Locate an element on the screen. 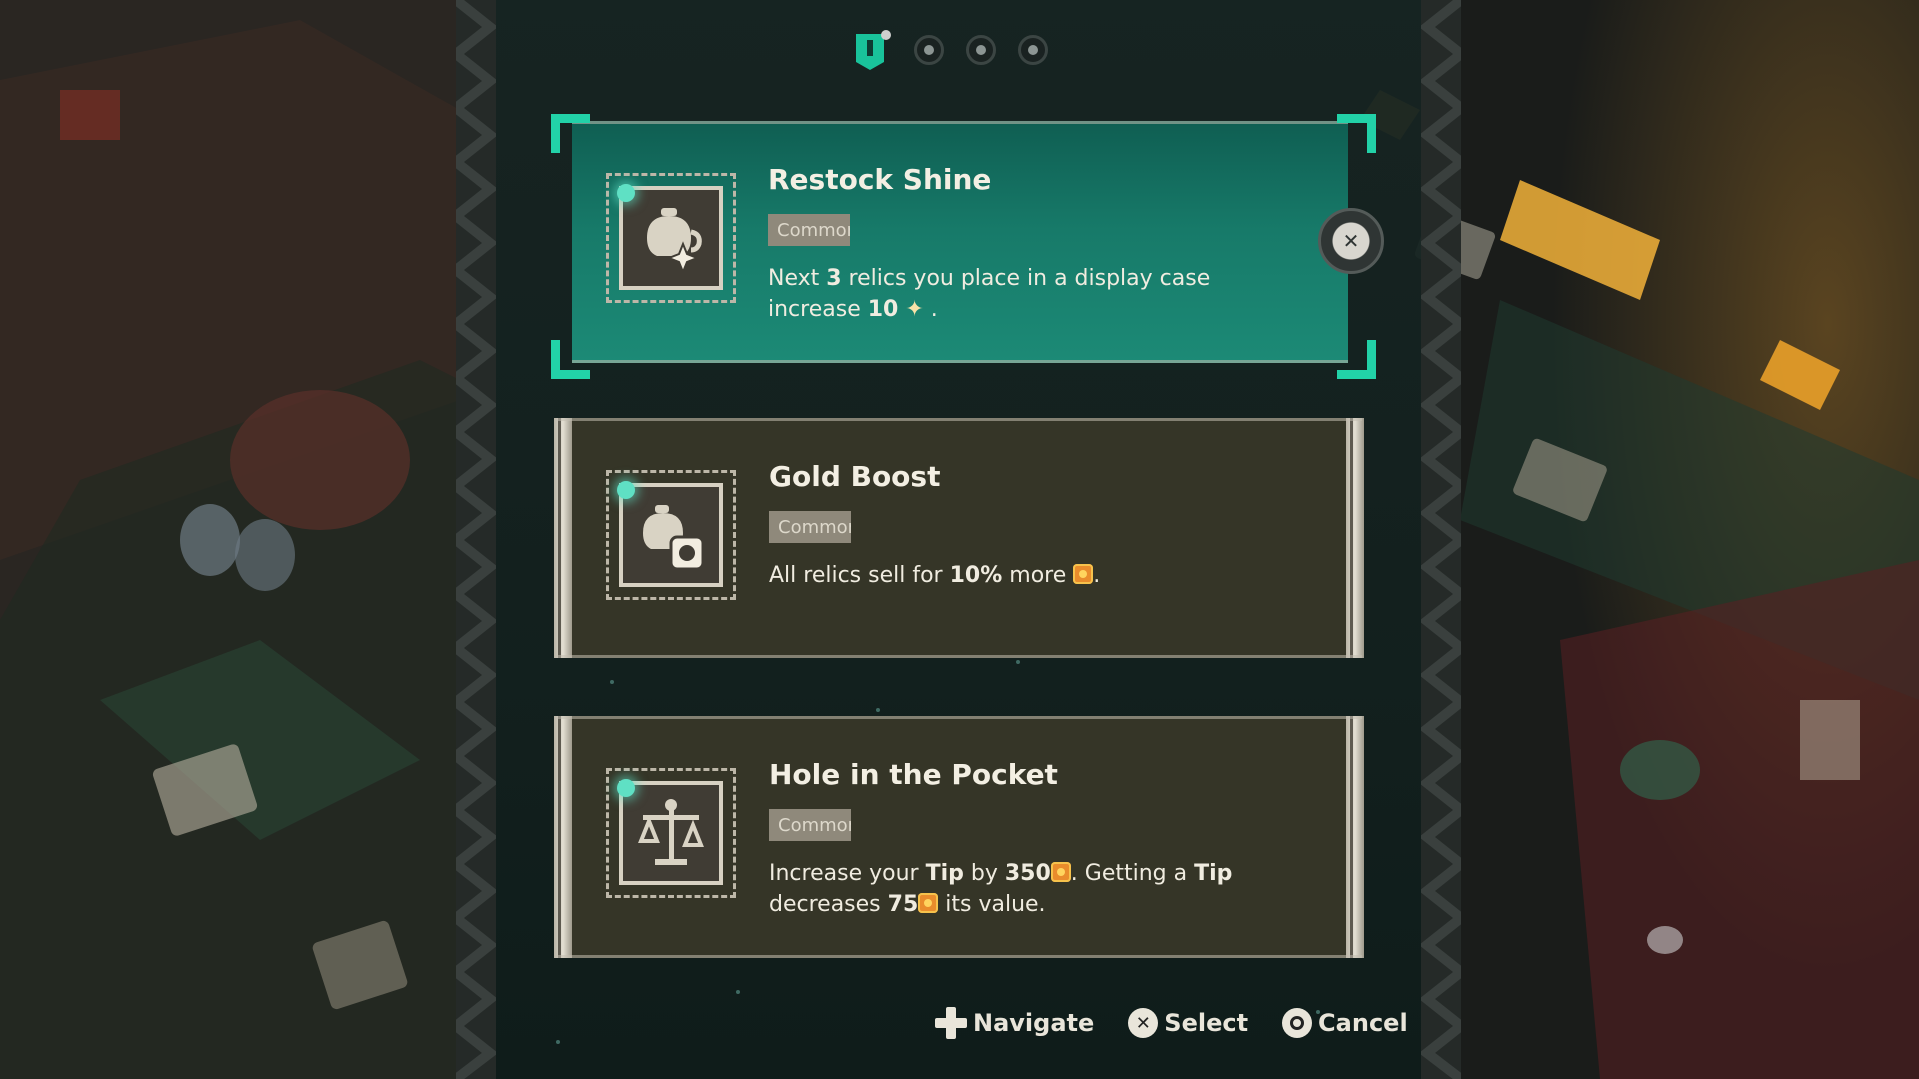  teapot-sparkle-icon is located at coordinates (671, 238).